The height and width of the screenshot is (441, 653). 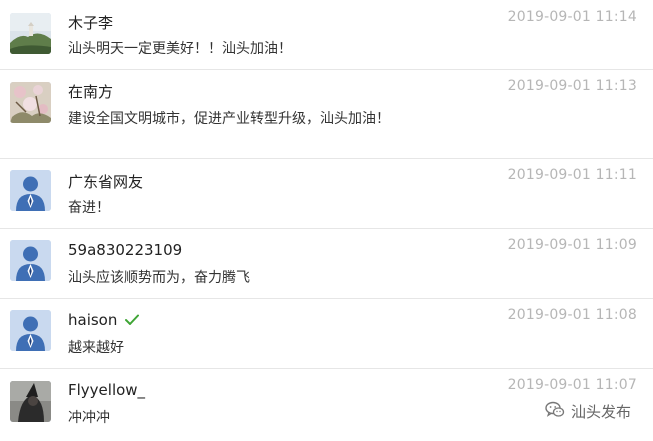 What do you see at coordinates (180, 49) in the screenshot?
I see `comment-text: 汕头明天一定更美好！！汕头加油！` at bounding box center [180, 49].